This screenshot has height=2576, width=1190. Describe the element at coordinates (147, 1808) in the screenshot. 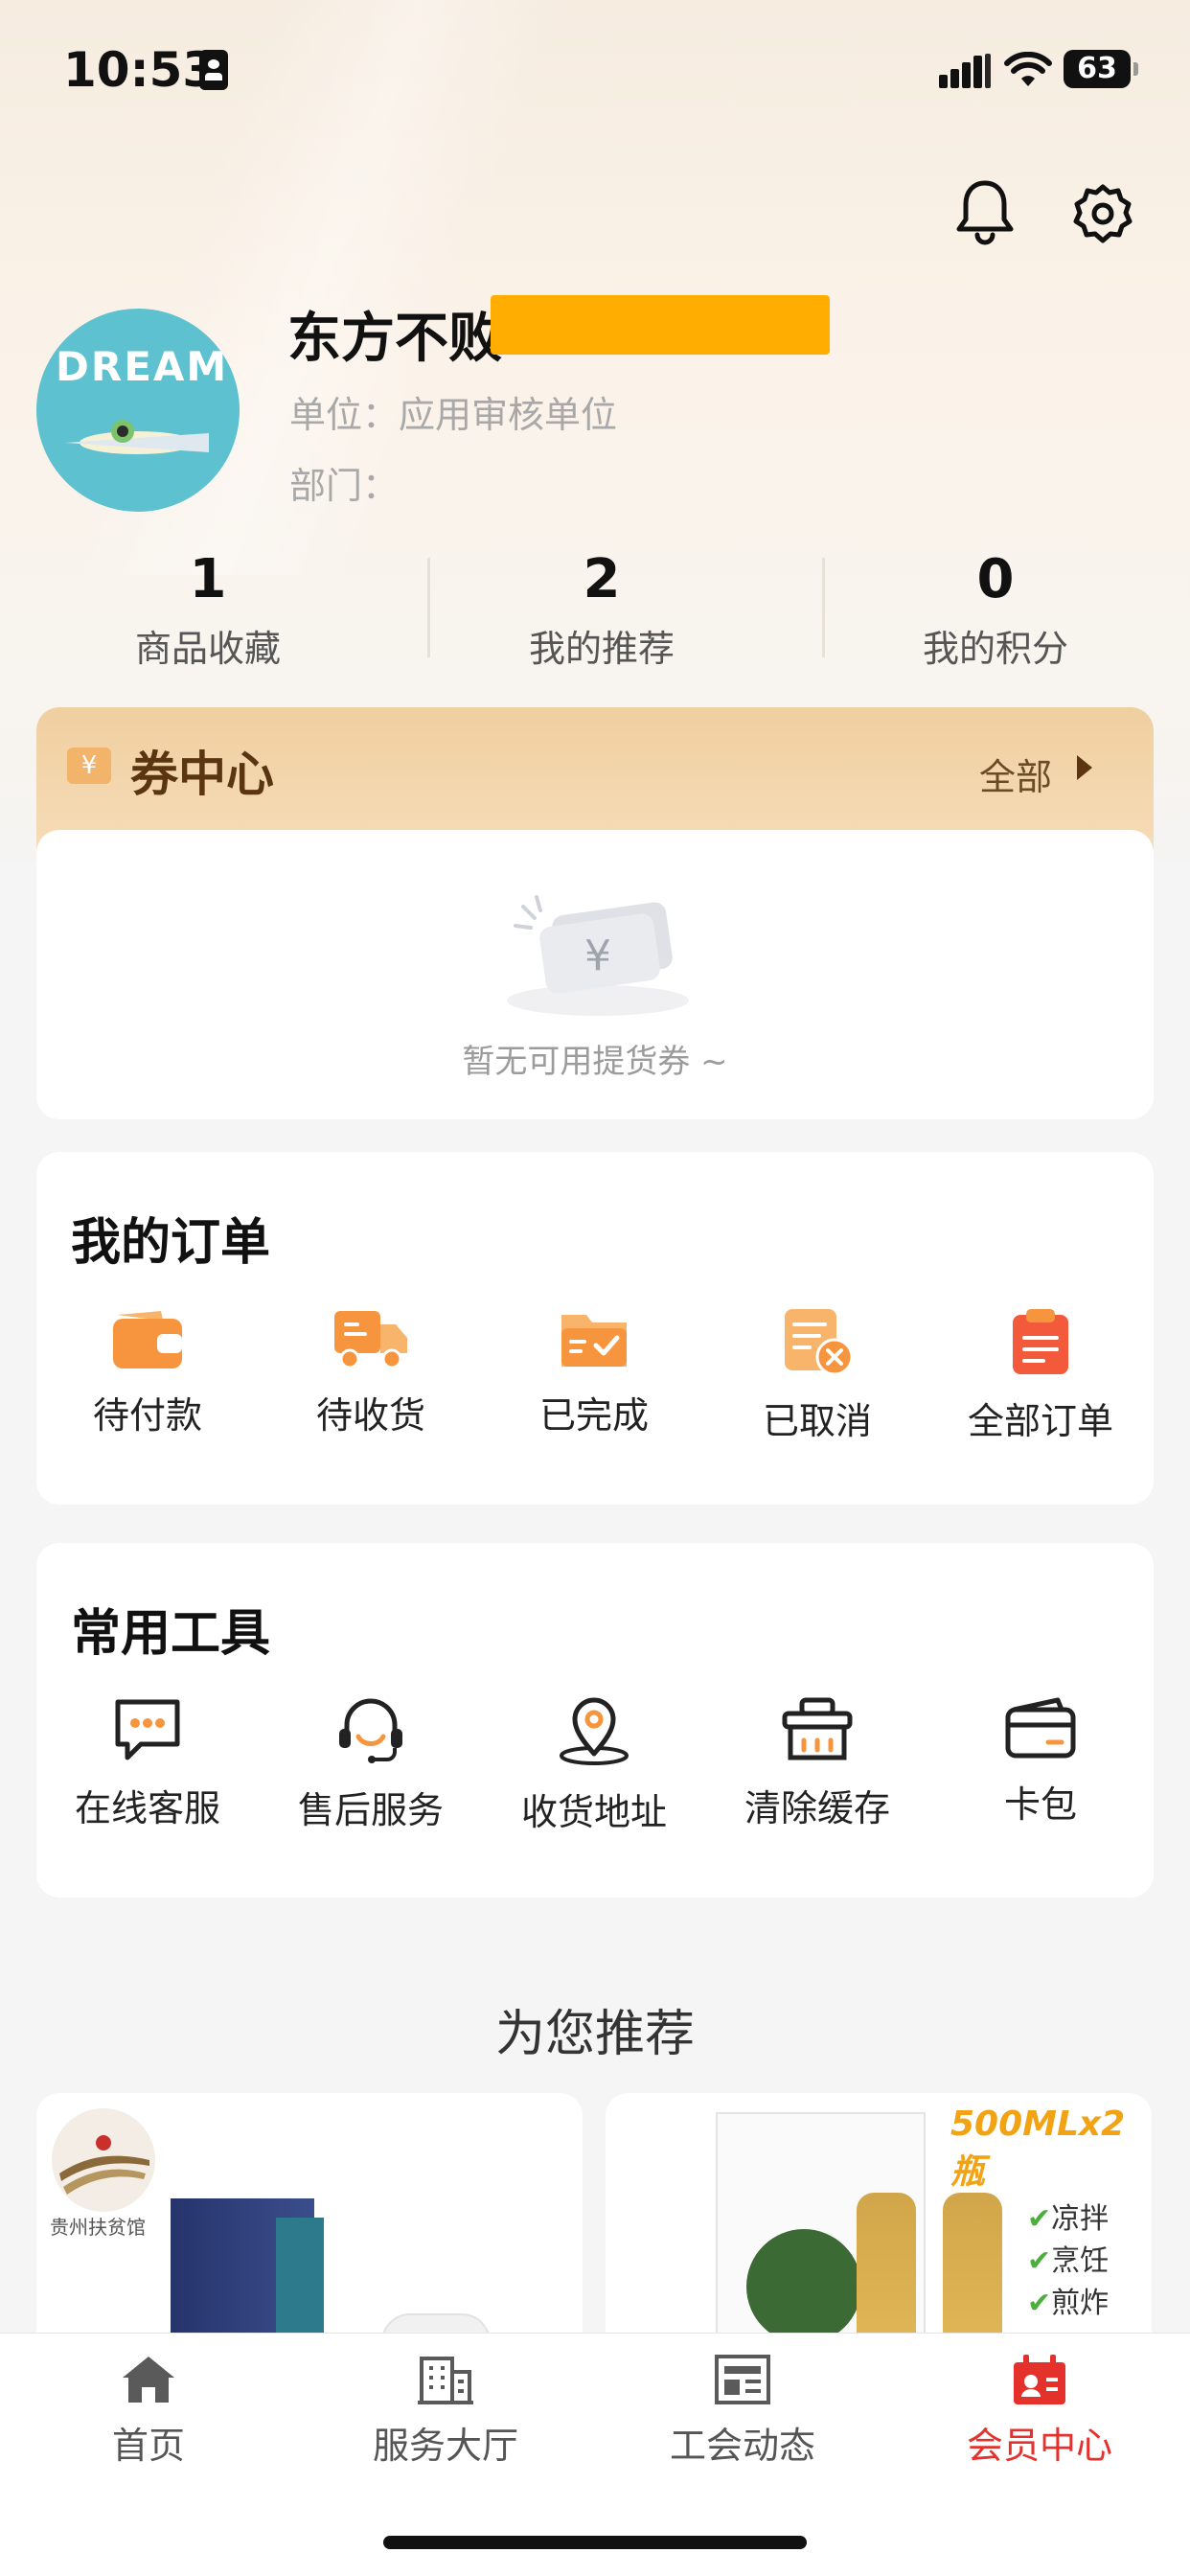

I see `tool-label: 在线客服` at that location.